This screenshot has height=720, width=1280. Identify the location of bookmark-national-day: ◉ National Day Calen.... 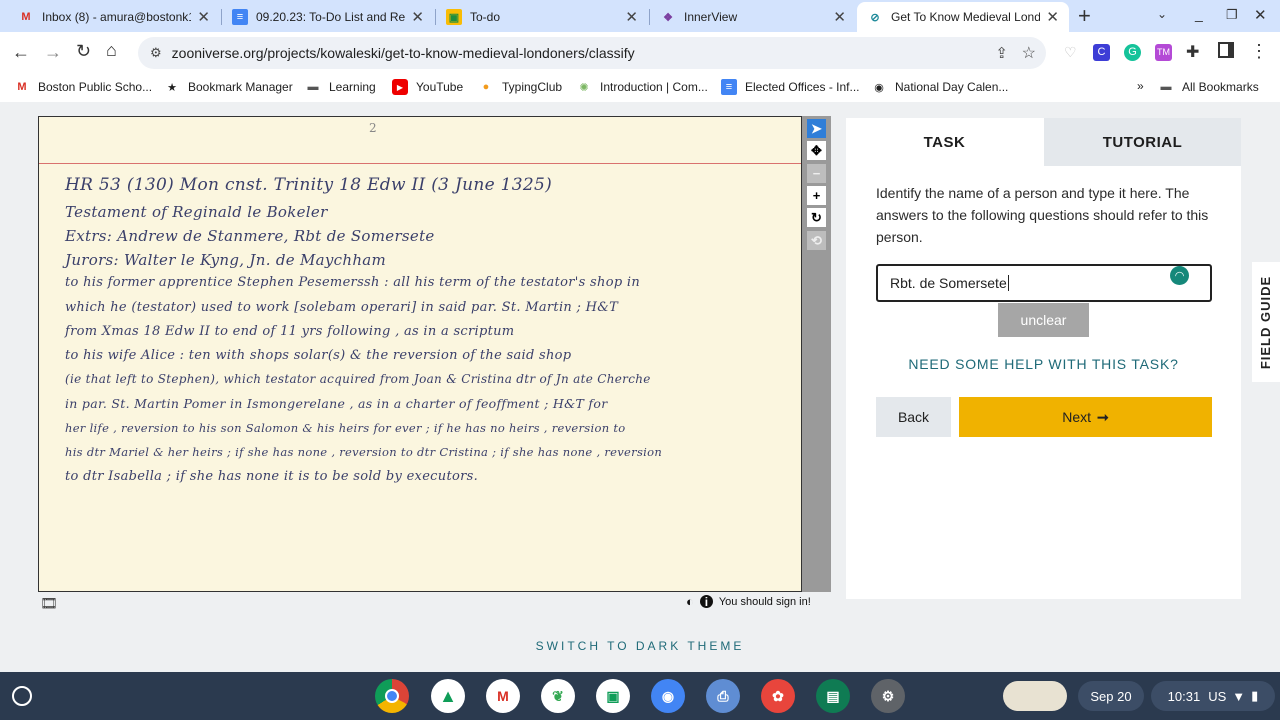
(939, 87).